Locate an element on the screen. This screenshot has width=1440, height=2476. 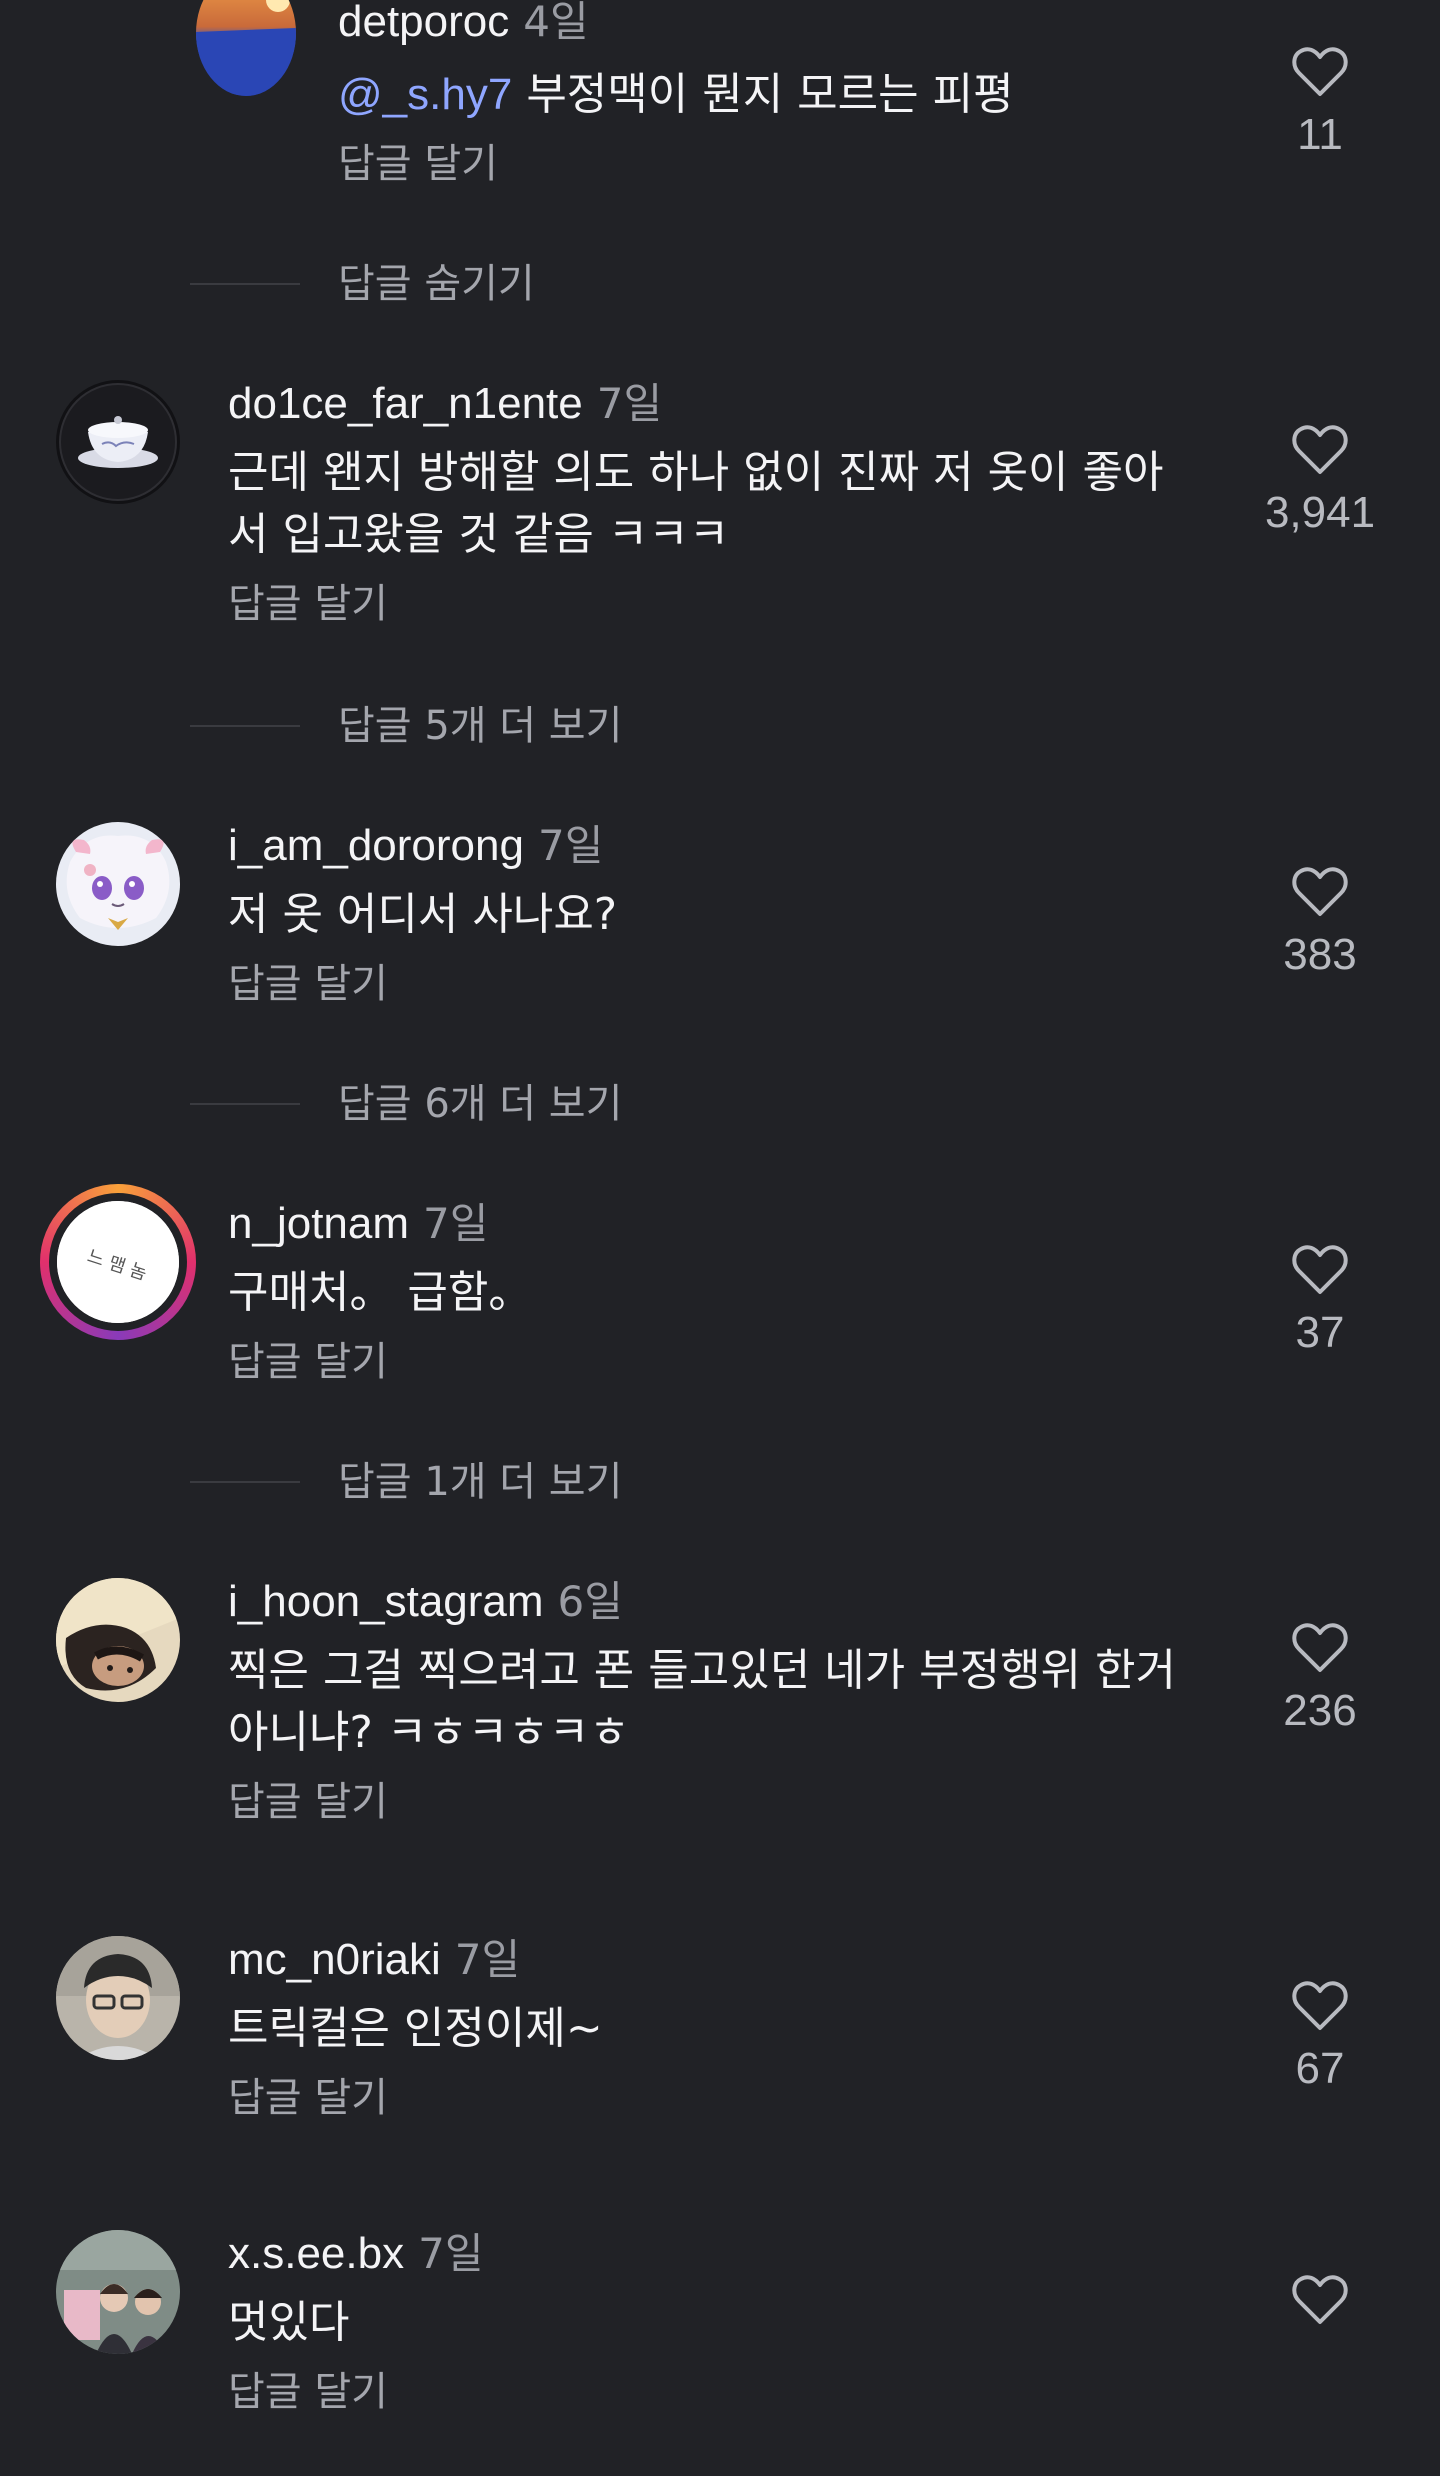
comment-body: i_am_dororong 7일 저 옷 어디서 사나요? 답글 달기 is located at coordinates (422, 915).